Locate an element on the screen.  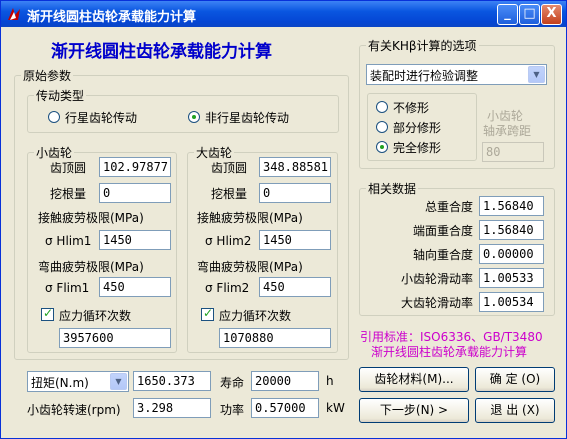
pinion-undercut-input: 0 is located at coordinates (135, 193).